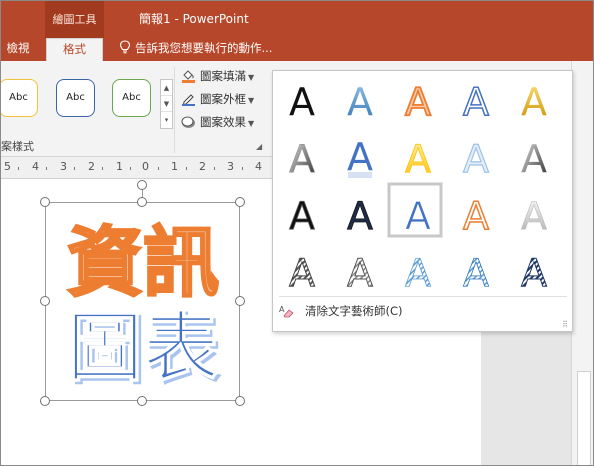 This screenshot has width=594, height=466. Describe the element at coordinates (360, 102) in the screenshot. I see `wordart-style-blue-gradient: A` at that location.